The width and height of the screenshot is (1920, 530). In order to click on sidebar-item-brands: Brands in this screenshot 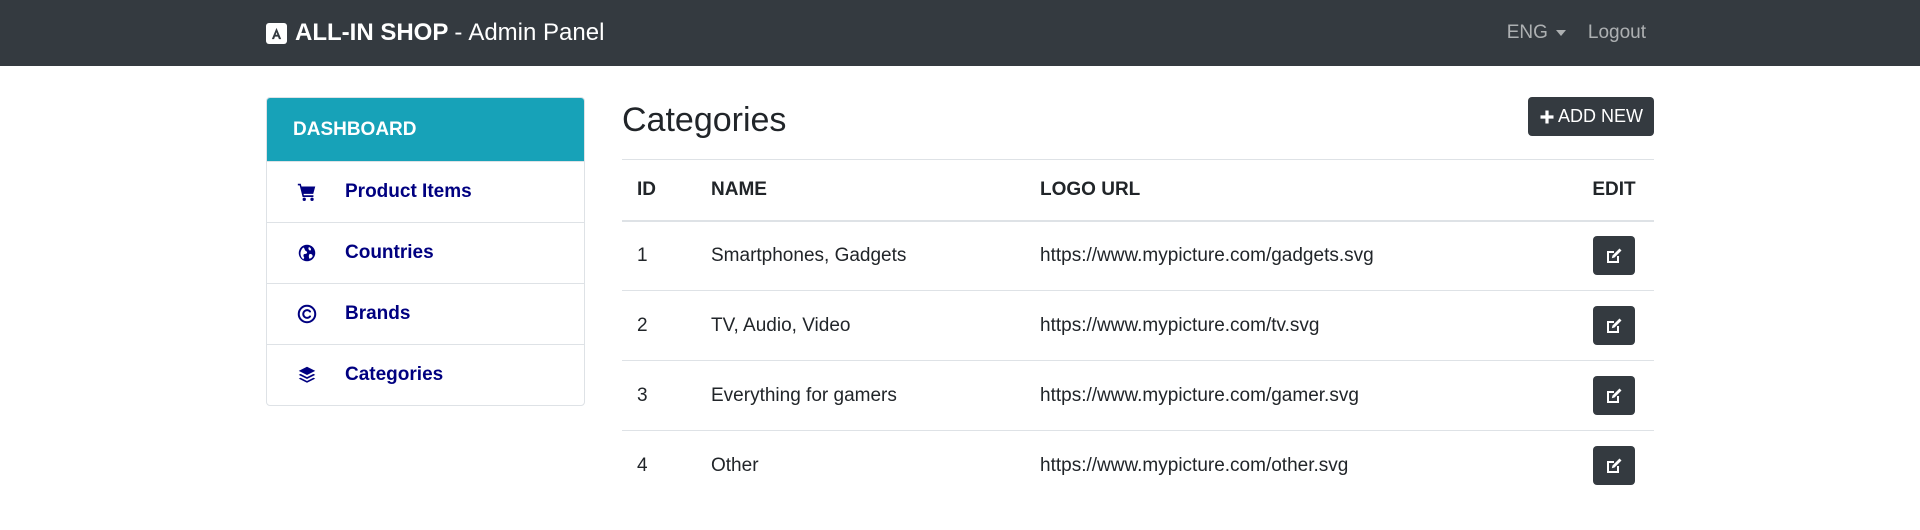, I will do `click(425, 313)`.